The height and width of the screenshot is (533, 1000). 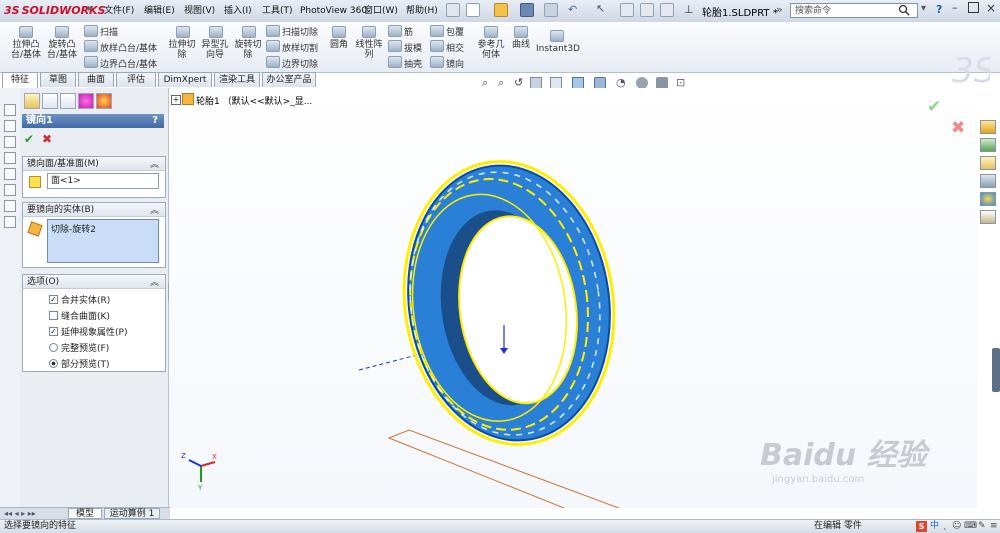 I want to click on undo-icon: ↶, so click(x=572, y=9).